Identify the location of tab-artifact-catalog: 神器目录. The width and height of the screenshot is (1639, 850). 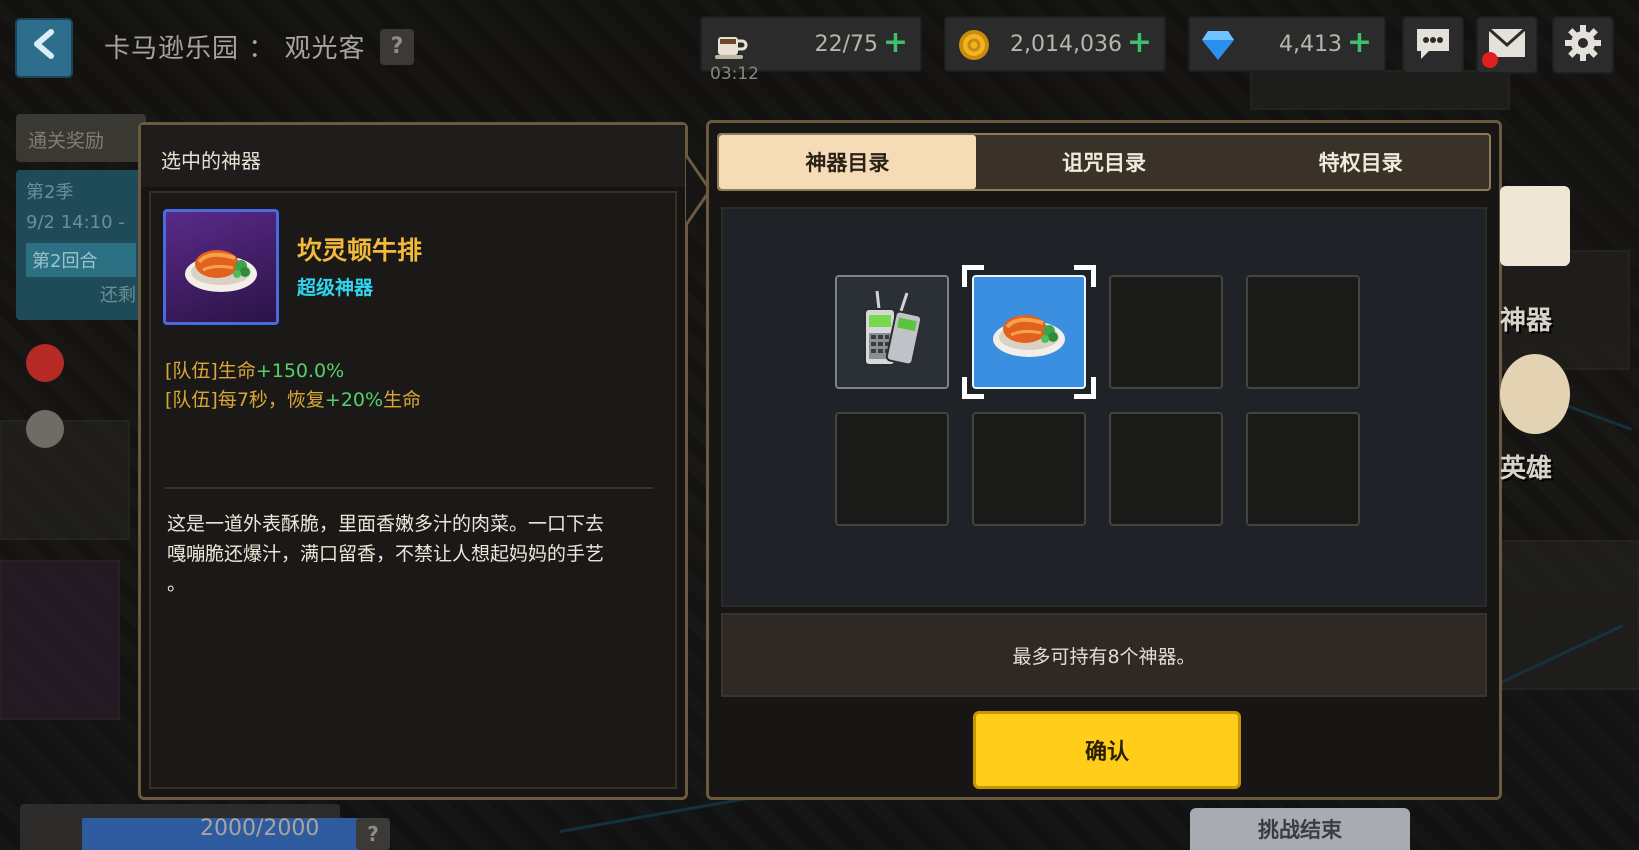
(847, 162).